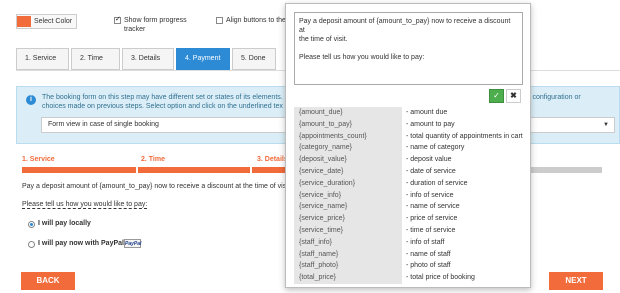 The height and width of the screenshot is (293, 620). What do you see at coordinates (348, 136) in the screenshot?
I see `code-token: {appointments_count}` at bounding box center [348, 136].